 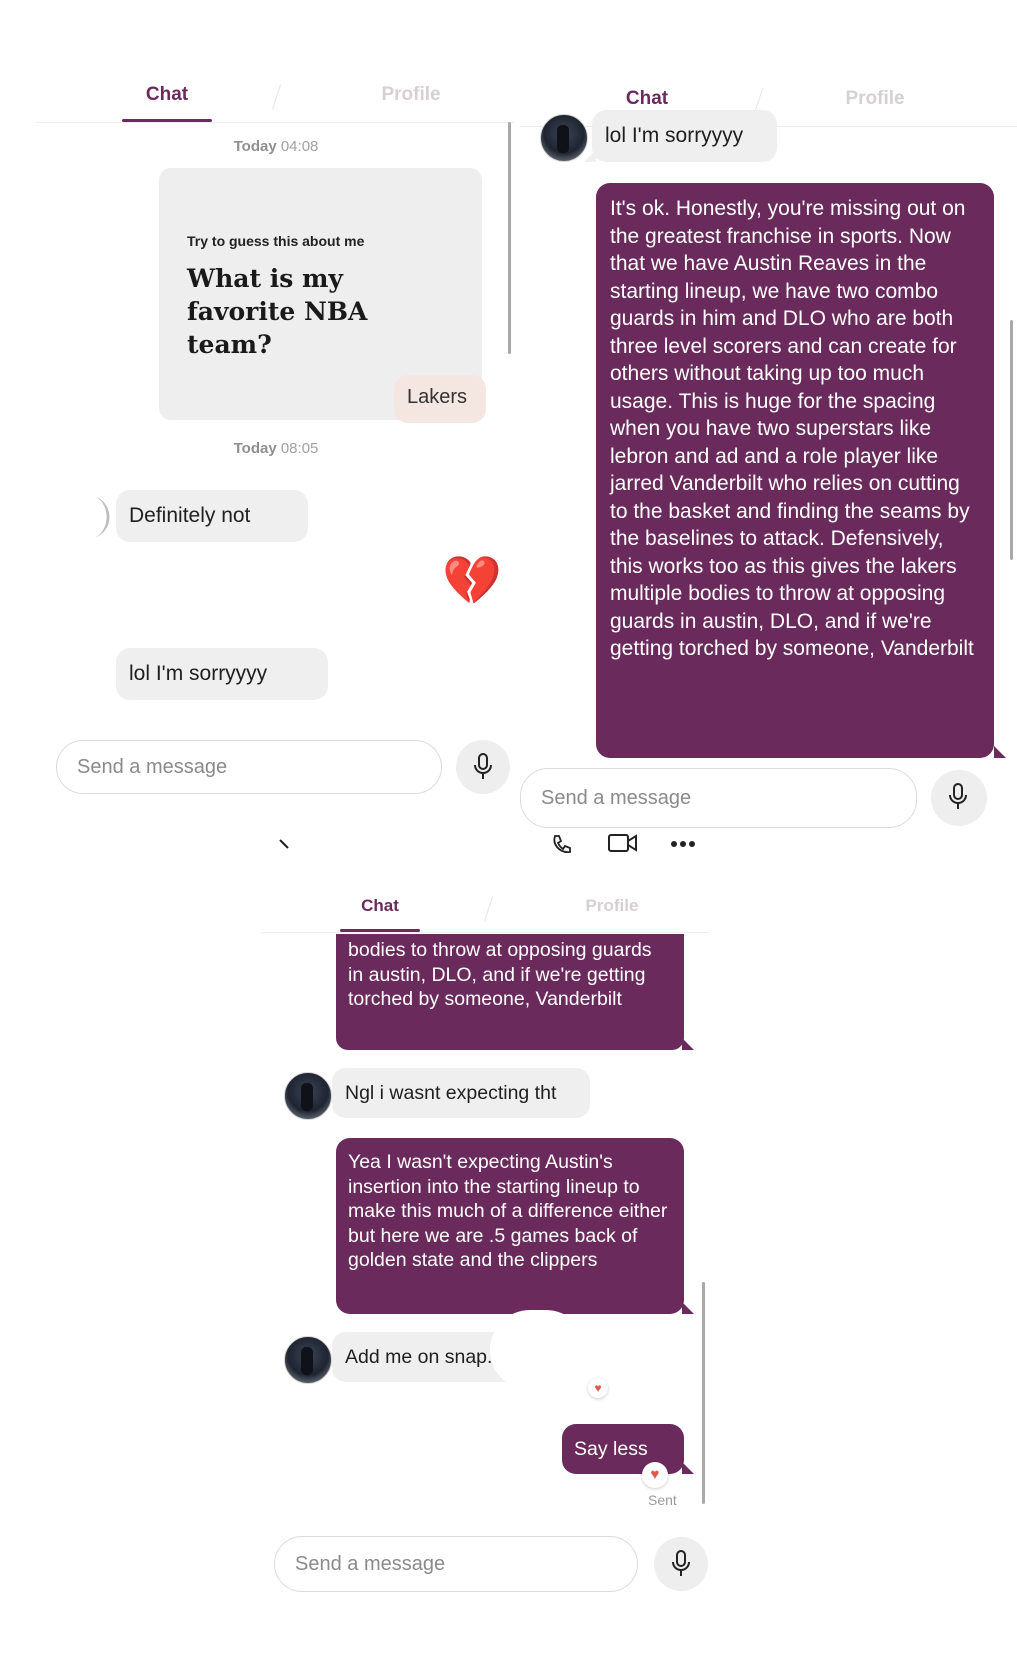 What do you see at coordinates (562, 844) in the screenshot?
I see `phone-icon` at bounding box center [562, 844].